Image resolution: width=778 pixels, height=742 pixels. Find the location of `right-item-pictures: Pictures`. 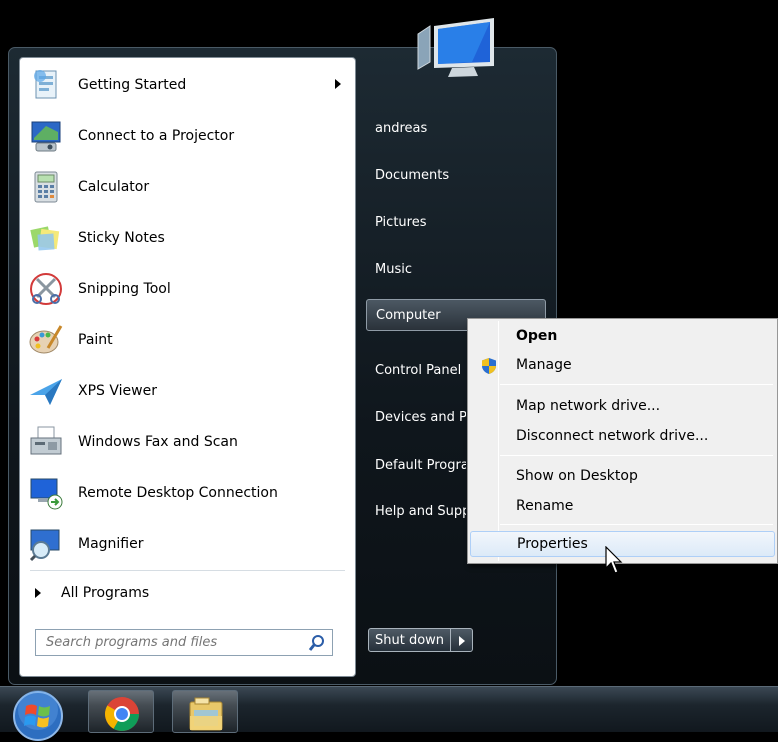

right-item-pictures: Pictures is located at coordinates (456, 222).